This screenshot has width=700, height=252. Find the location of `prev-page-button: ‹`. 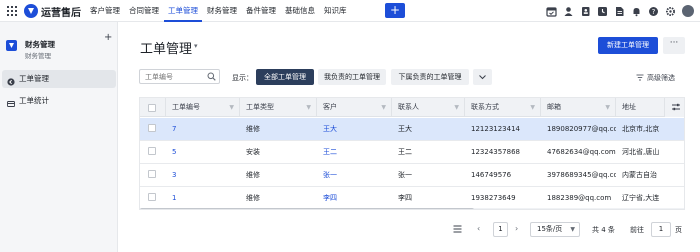

prev-page-button: ‹ is located at coordinates (478, 228).